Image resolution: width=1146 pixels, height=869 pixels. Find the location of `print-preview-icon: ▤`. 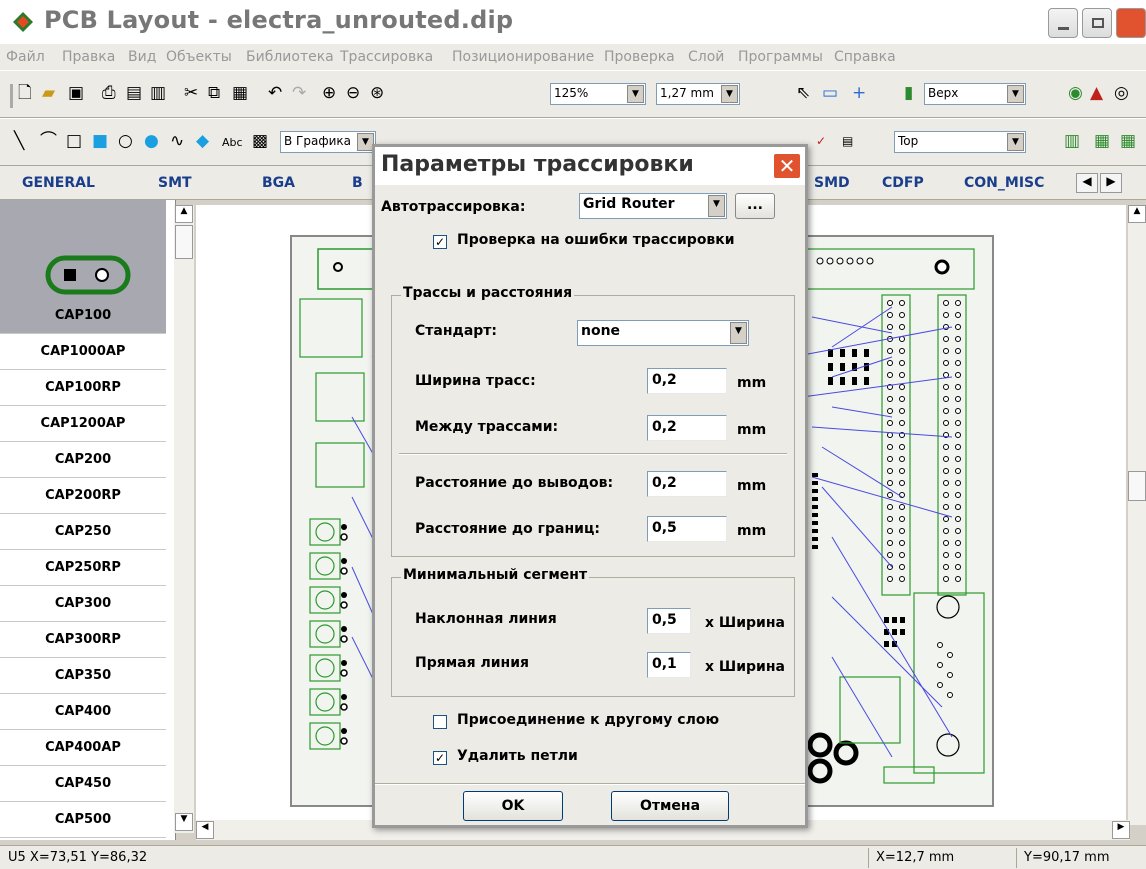

print-preview-icon: ▤ is located at coordinates (134, 93).